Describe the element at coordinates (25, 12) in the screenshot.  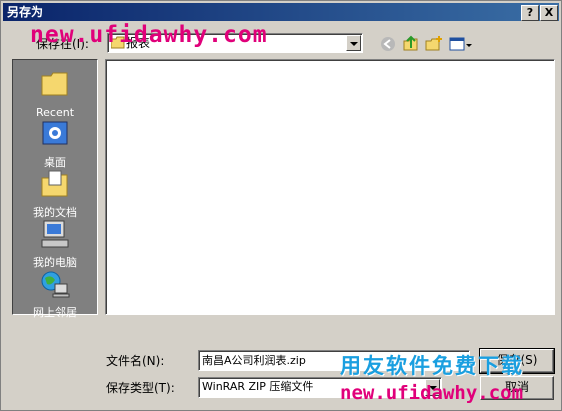
I see `window-title: 另存为` at that location.